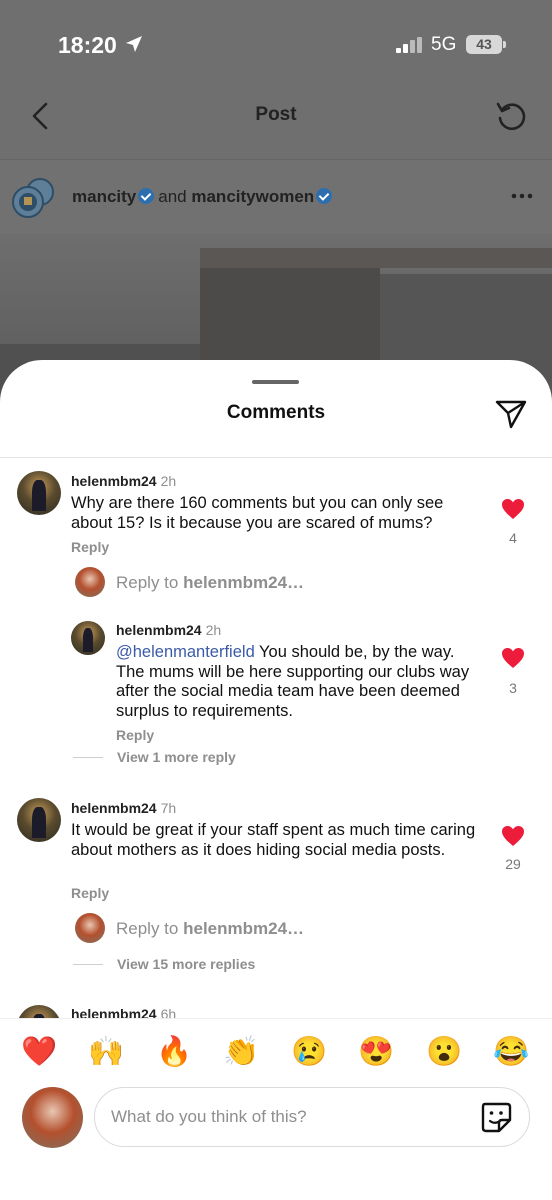  Describe the element at coordinates (504, 44) in the screenshot. I see `battery-tip` at that location.